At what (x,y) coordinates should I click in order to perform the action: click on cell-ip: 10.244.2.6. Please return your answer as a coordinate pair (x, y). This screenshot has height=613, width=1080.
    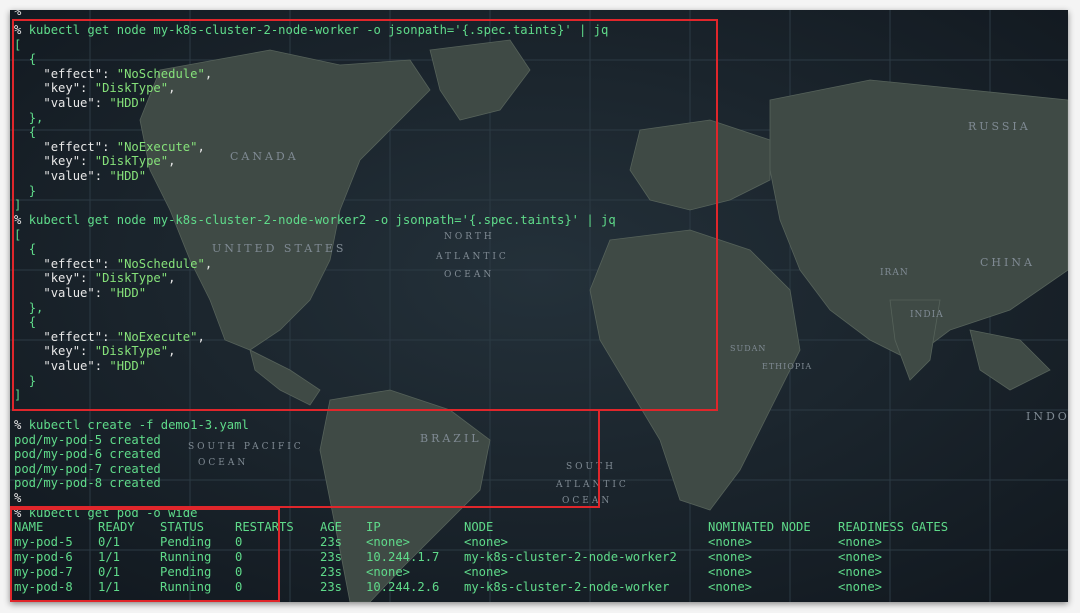
    Looking at the image, I should click on (403, 587).